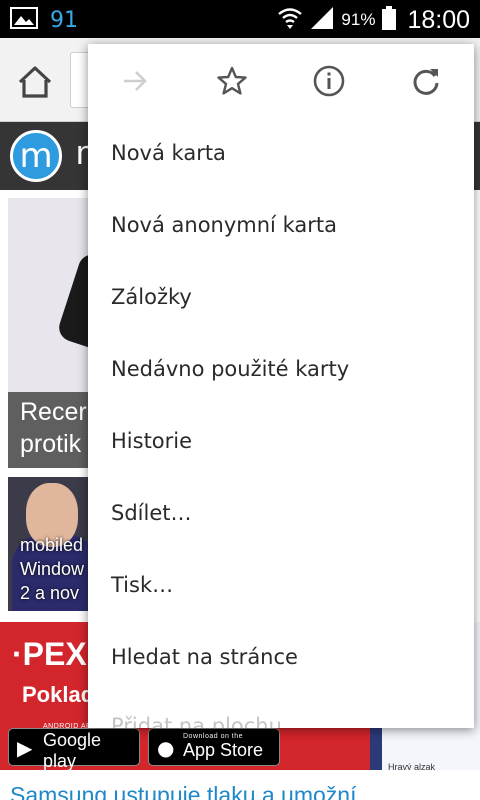 The height and width of the screenshot is (800, 480). I want to click on clock: 18:00, so click(438, 19).